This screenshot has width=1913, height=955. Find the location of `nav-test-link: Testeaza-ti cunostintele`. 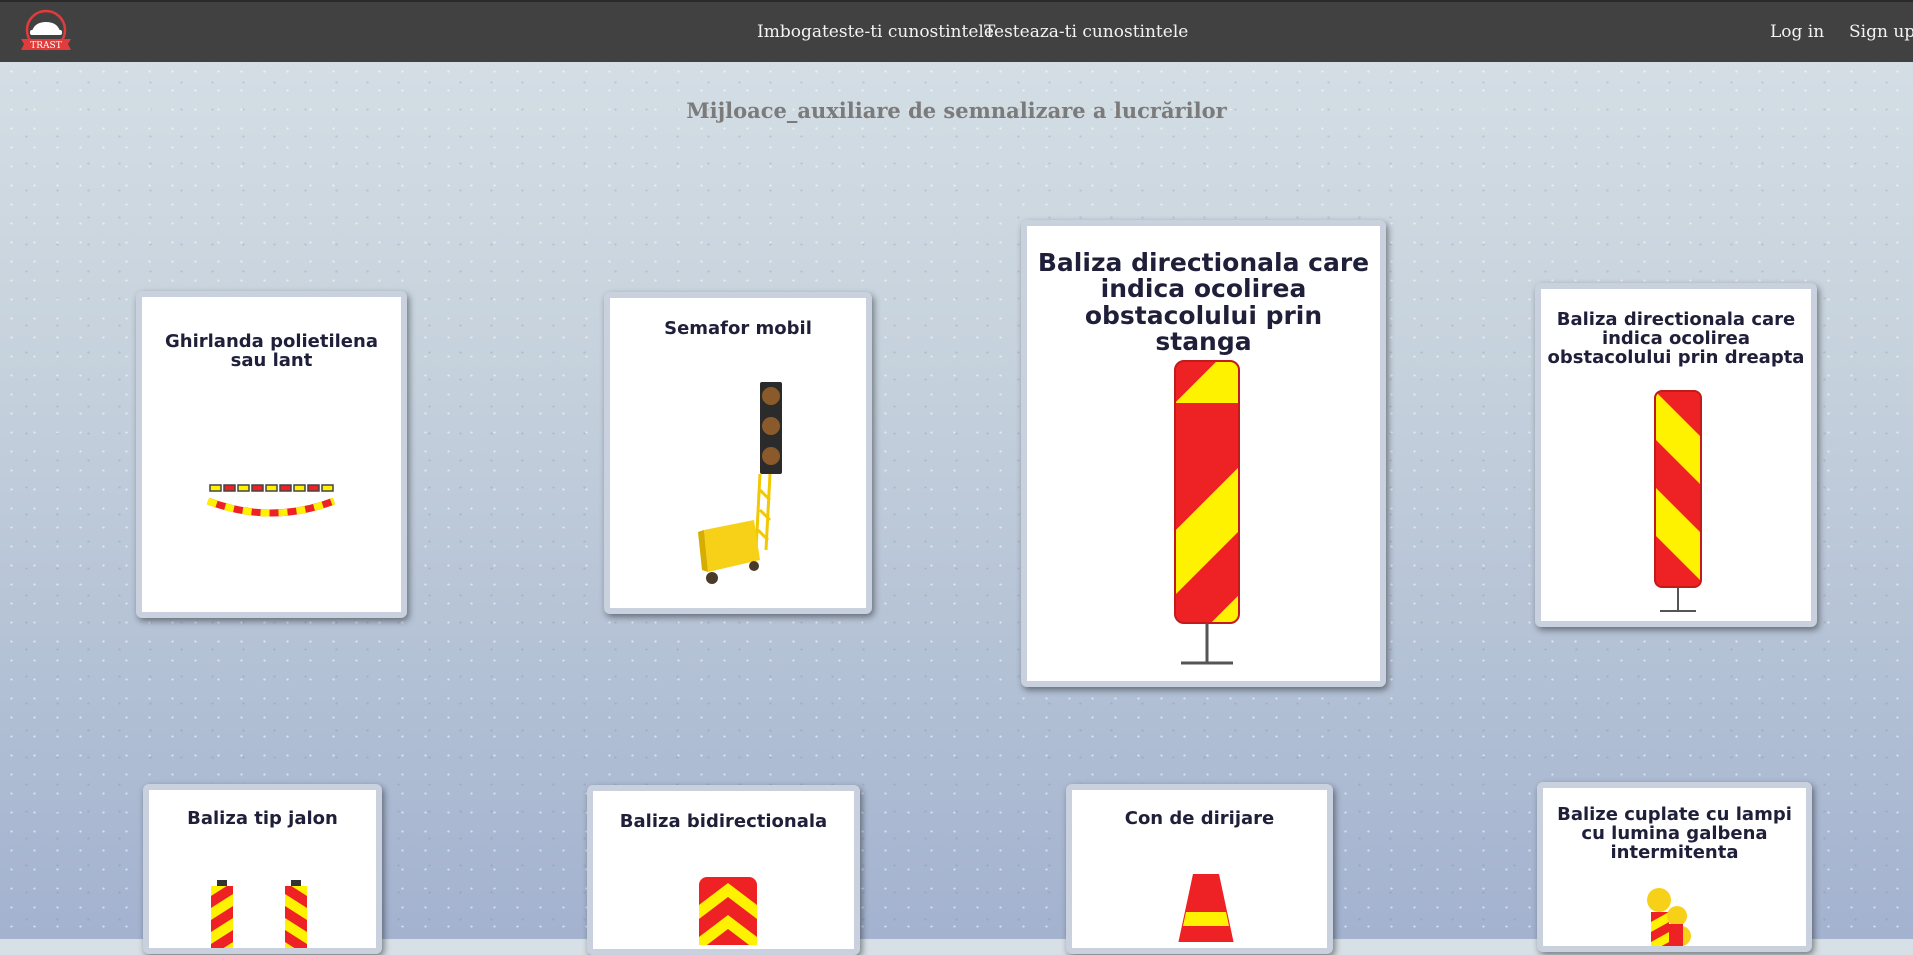

nav-test-link: Testeaza-ti cunostintele is located at coordinates (1086, 32).